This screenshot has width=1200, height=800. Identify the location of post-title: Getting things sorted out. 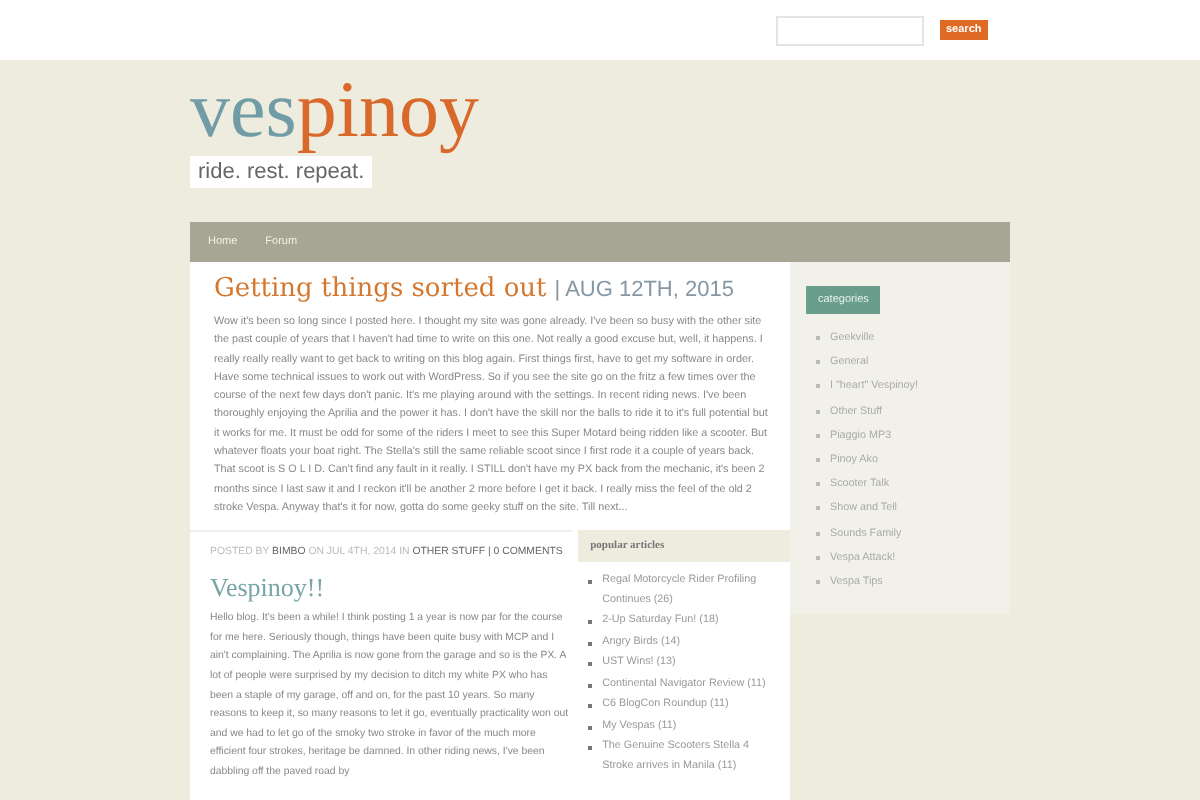
(380, 289).